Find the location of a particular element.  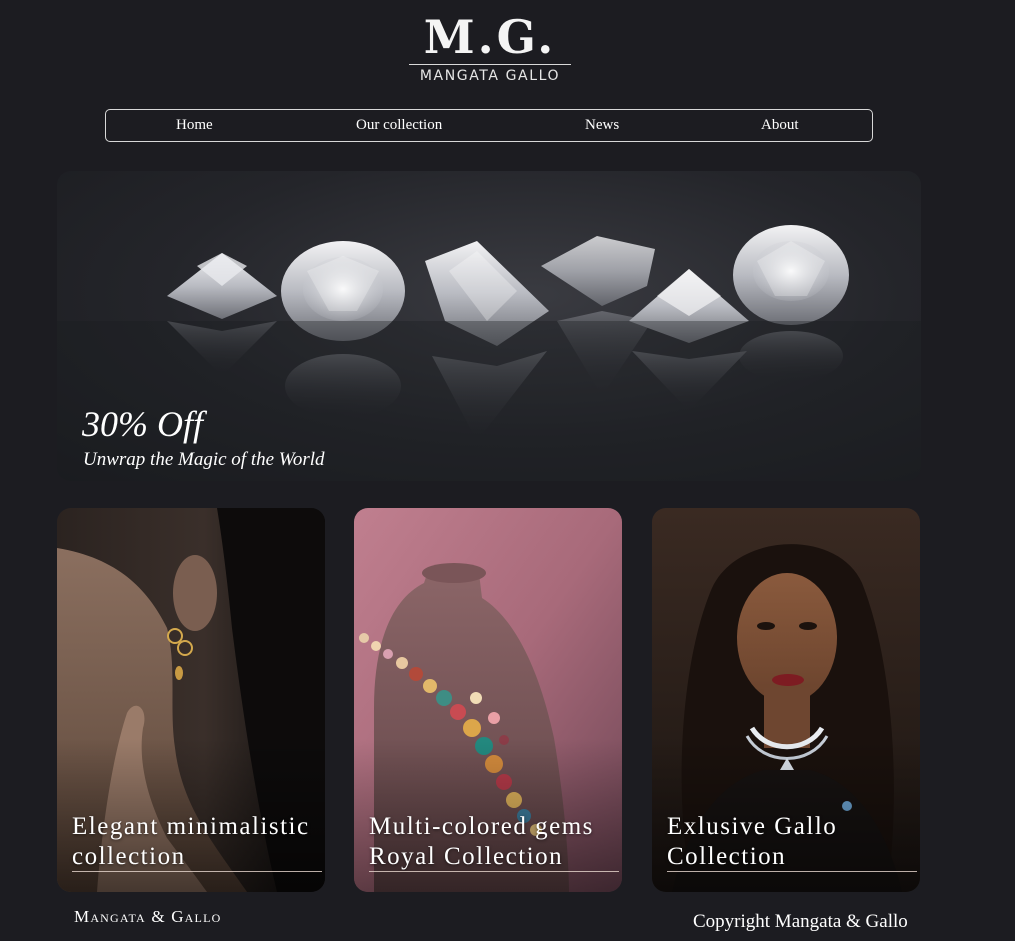

hero-title: 30% Off is located at coordinates (142, 424).